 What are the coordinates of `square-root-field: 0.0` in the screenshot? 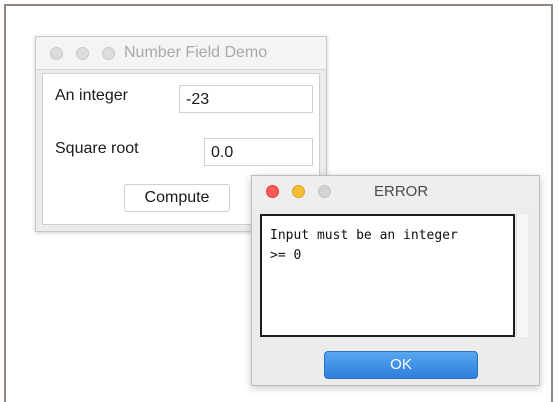 It's located at (258, 152).